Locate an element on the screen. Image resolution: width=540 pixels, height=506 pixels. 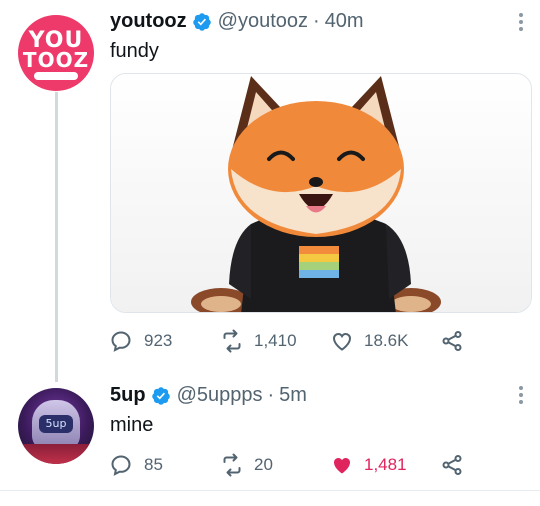
avatar: YOU TOOZ is located at coordinates (56, 53).